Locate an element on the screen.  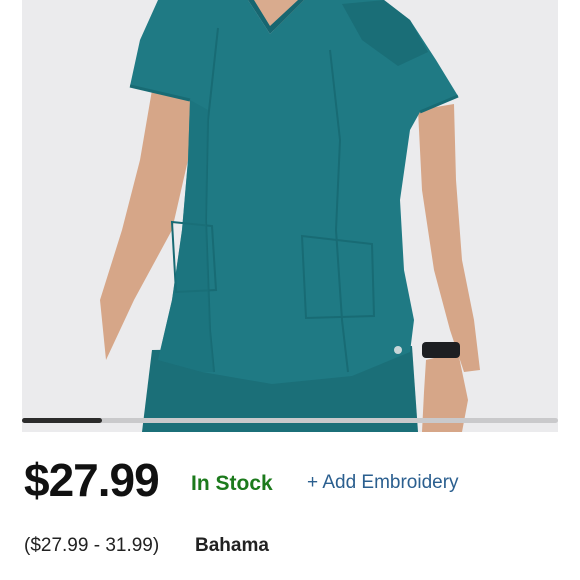
price-range: ($27.99 - 31.99) is located at coordinates (92, 545).